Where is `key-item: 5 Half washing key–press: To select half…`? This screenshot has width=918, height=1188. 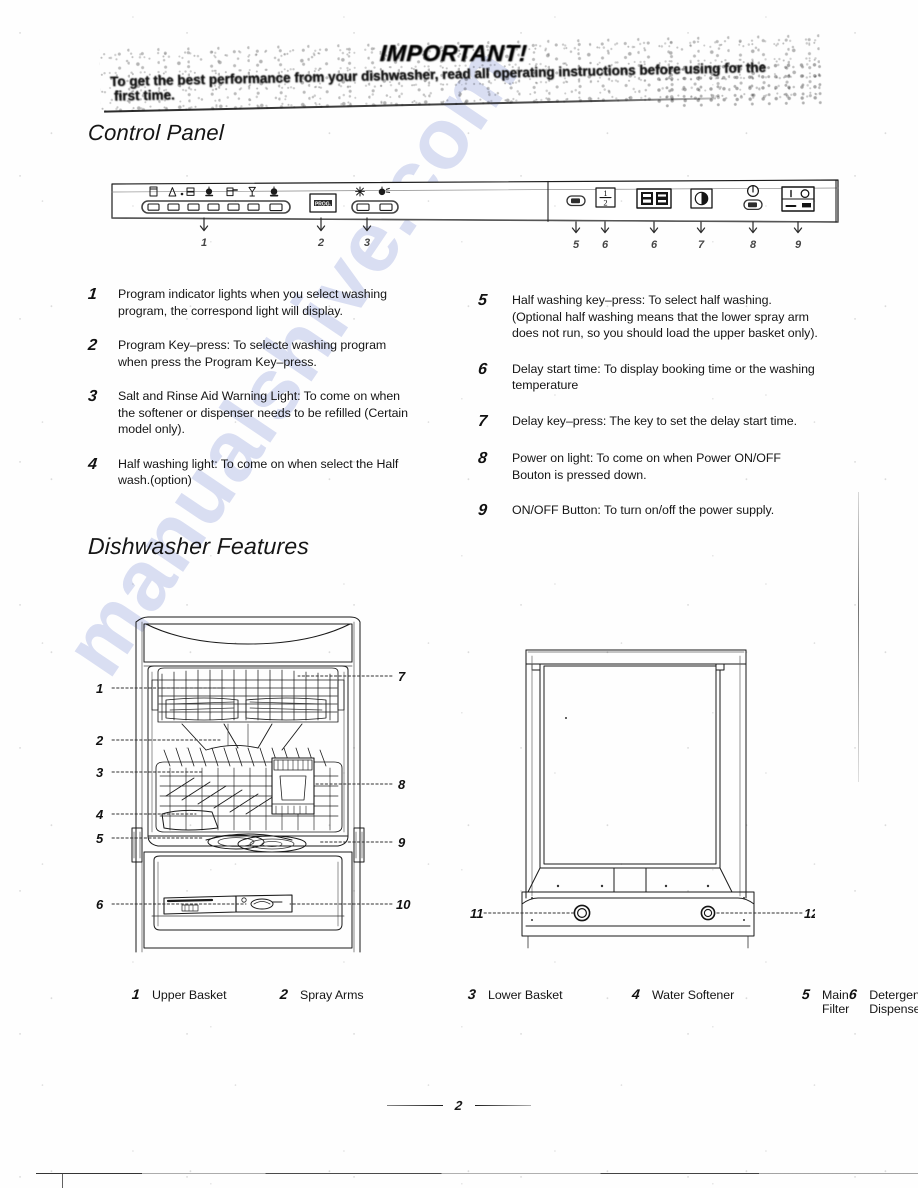
key-item: 5 Half washing key–press: To select half… is located at coordinates (650, 317).